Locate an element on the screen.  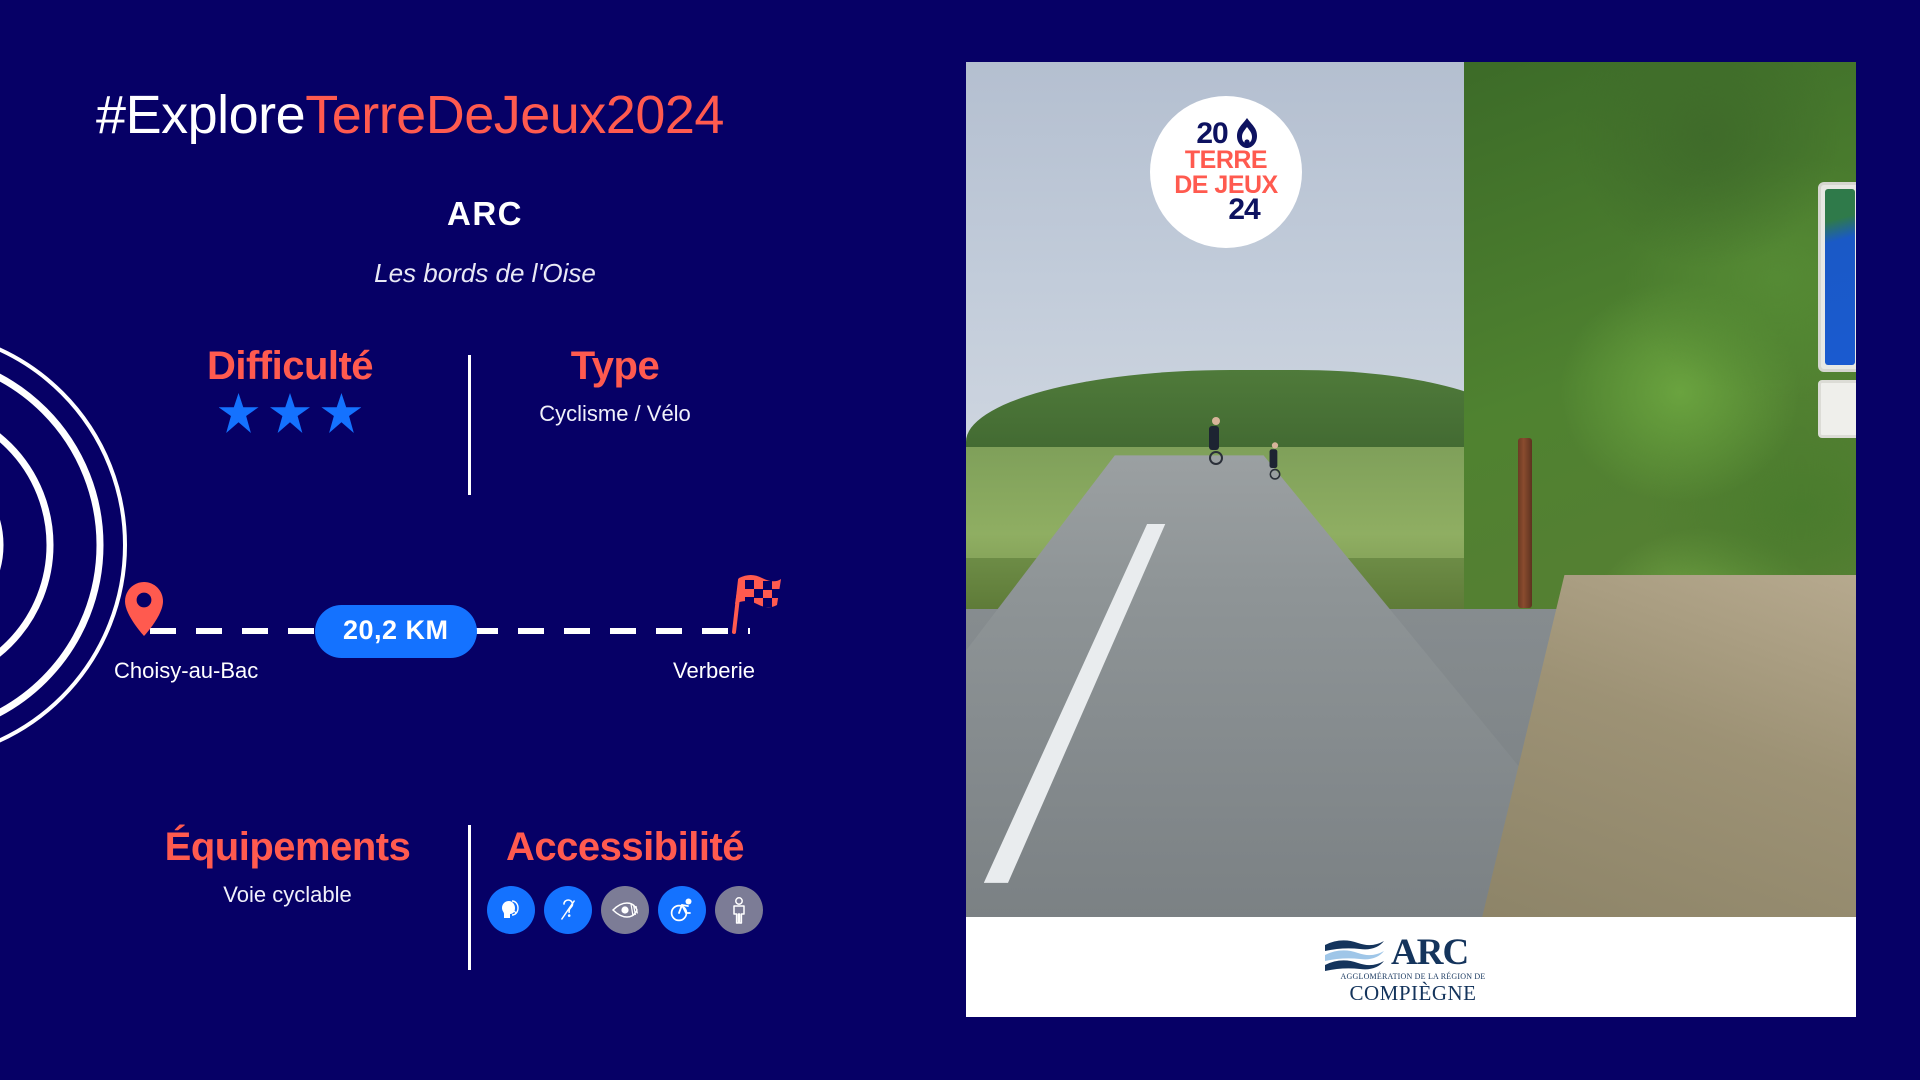
checkered-flag-icon is located at coordinates (756, 604).